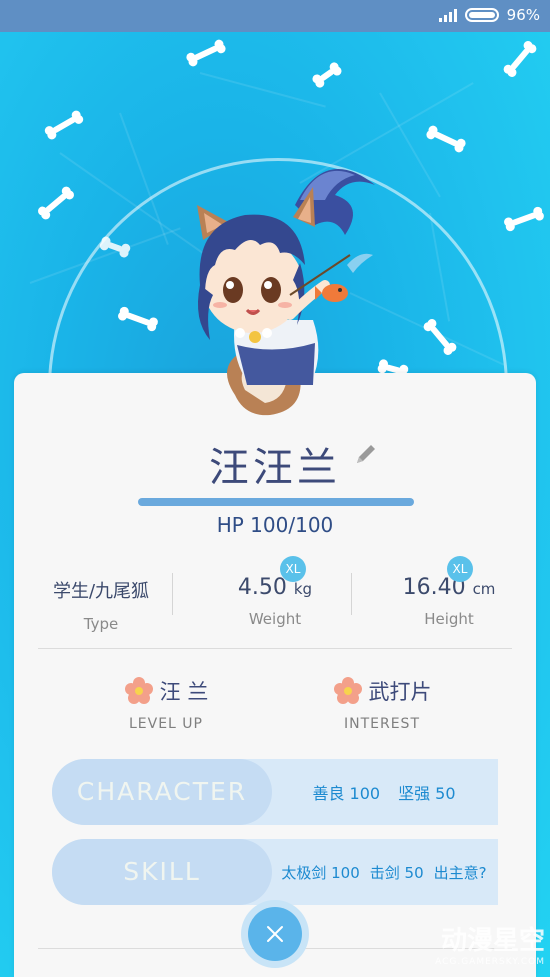 Image resolution: width=550 pixels, height=977 pixels. I want to click on type-label: Type, so click(101, 624).